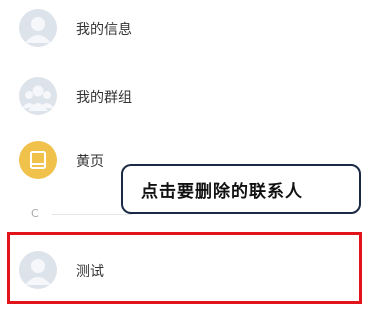 Image resolution: width=386 pixels, height=312 pixels. Describe the element at coordinates (38, 96) in the screenshot. I see `group-avatar-icon` at that location.